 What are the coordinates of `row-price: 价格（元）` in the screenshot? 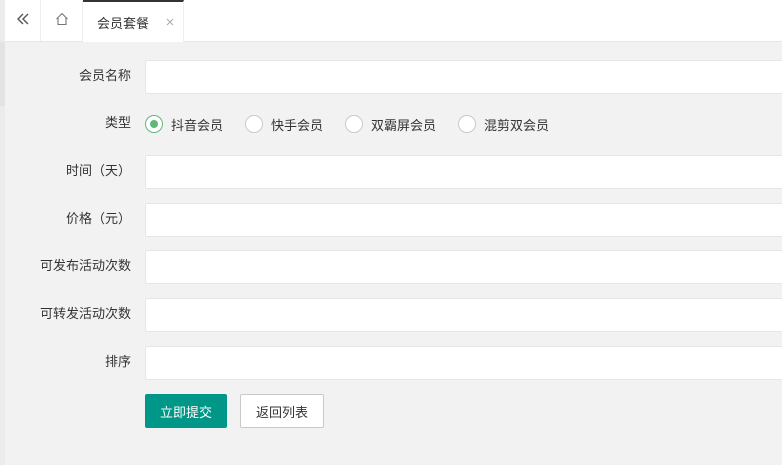 It's located at (393, 220).